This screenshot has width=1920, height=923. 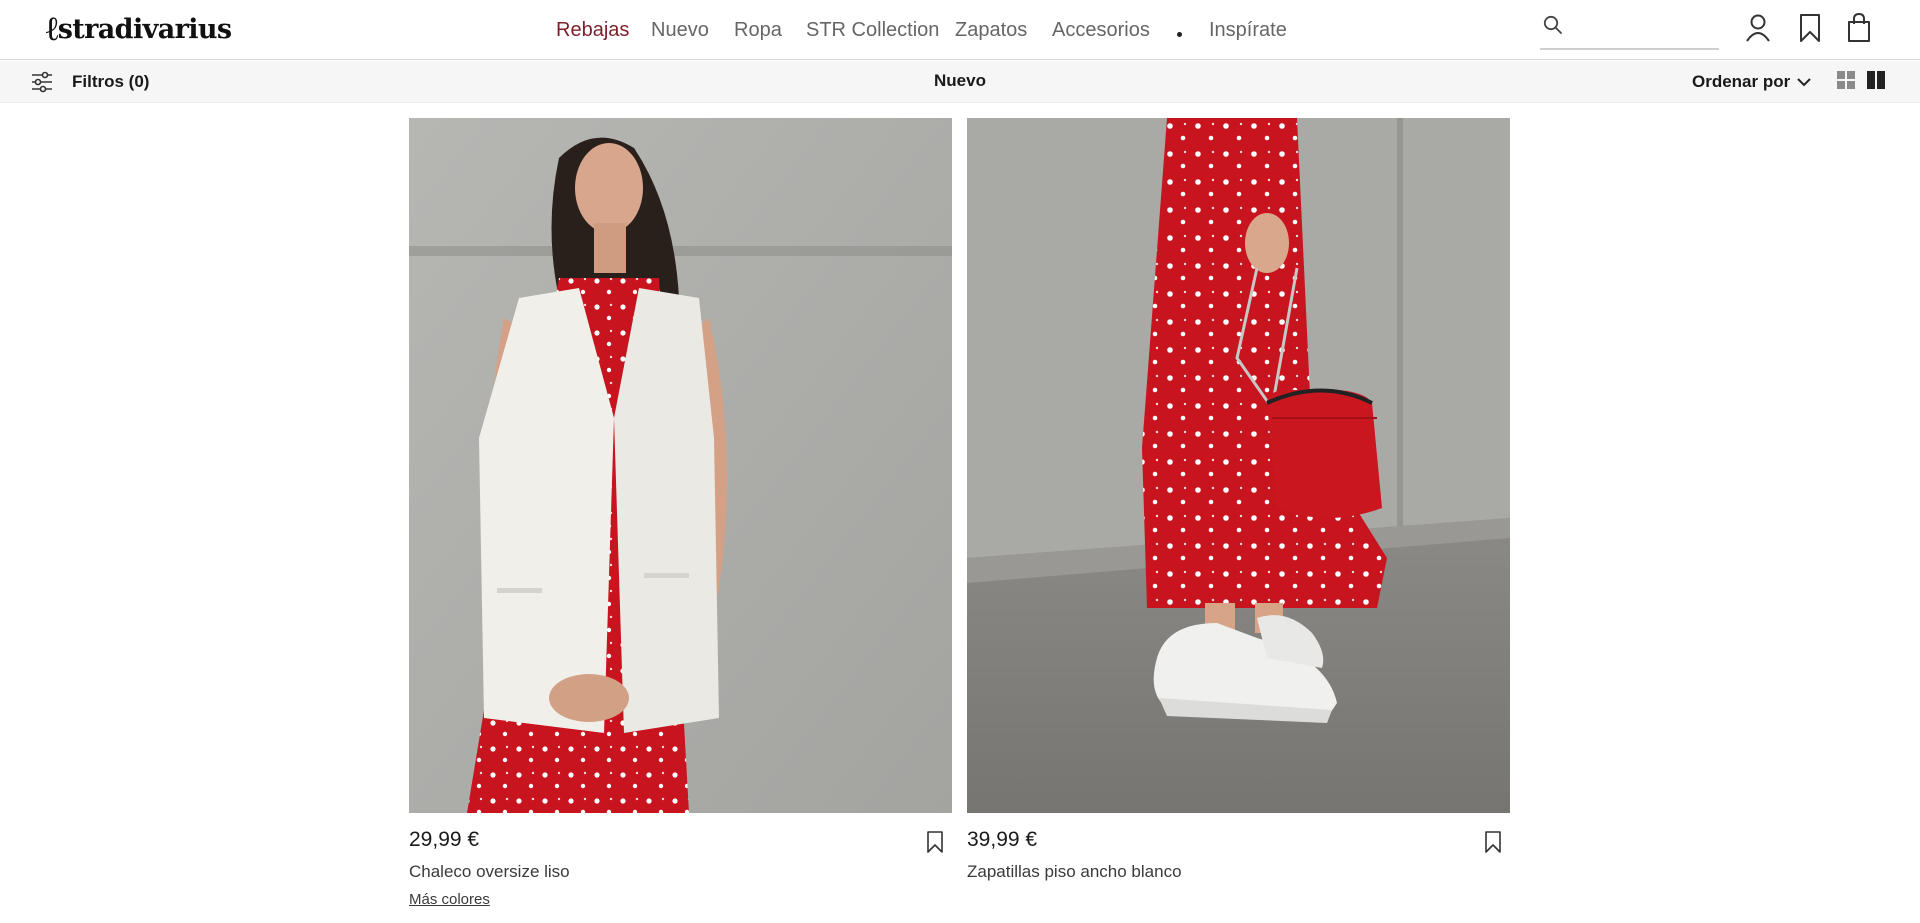 I want to click on search-input, so click(x=1642, y=28).